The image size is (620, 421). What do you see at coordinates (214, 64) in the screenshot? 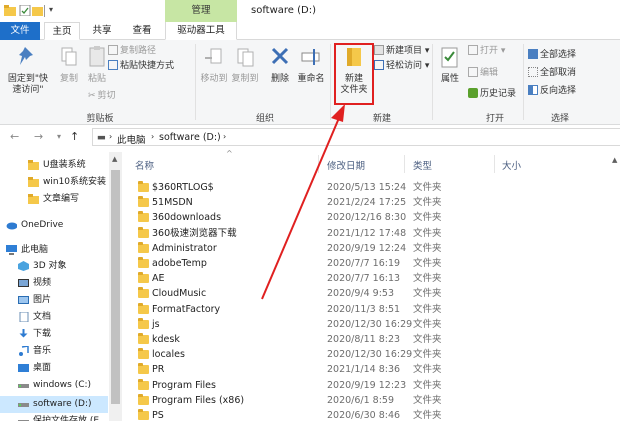
I see `move-to-button: 移动到` at bounding box center [214, 64].